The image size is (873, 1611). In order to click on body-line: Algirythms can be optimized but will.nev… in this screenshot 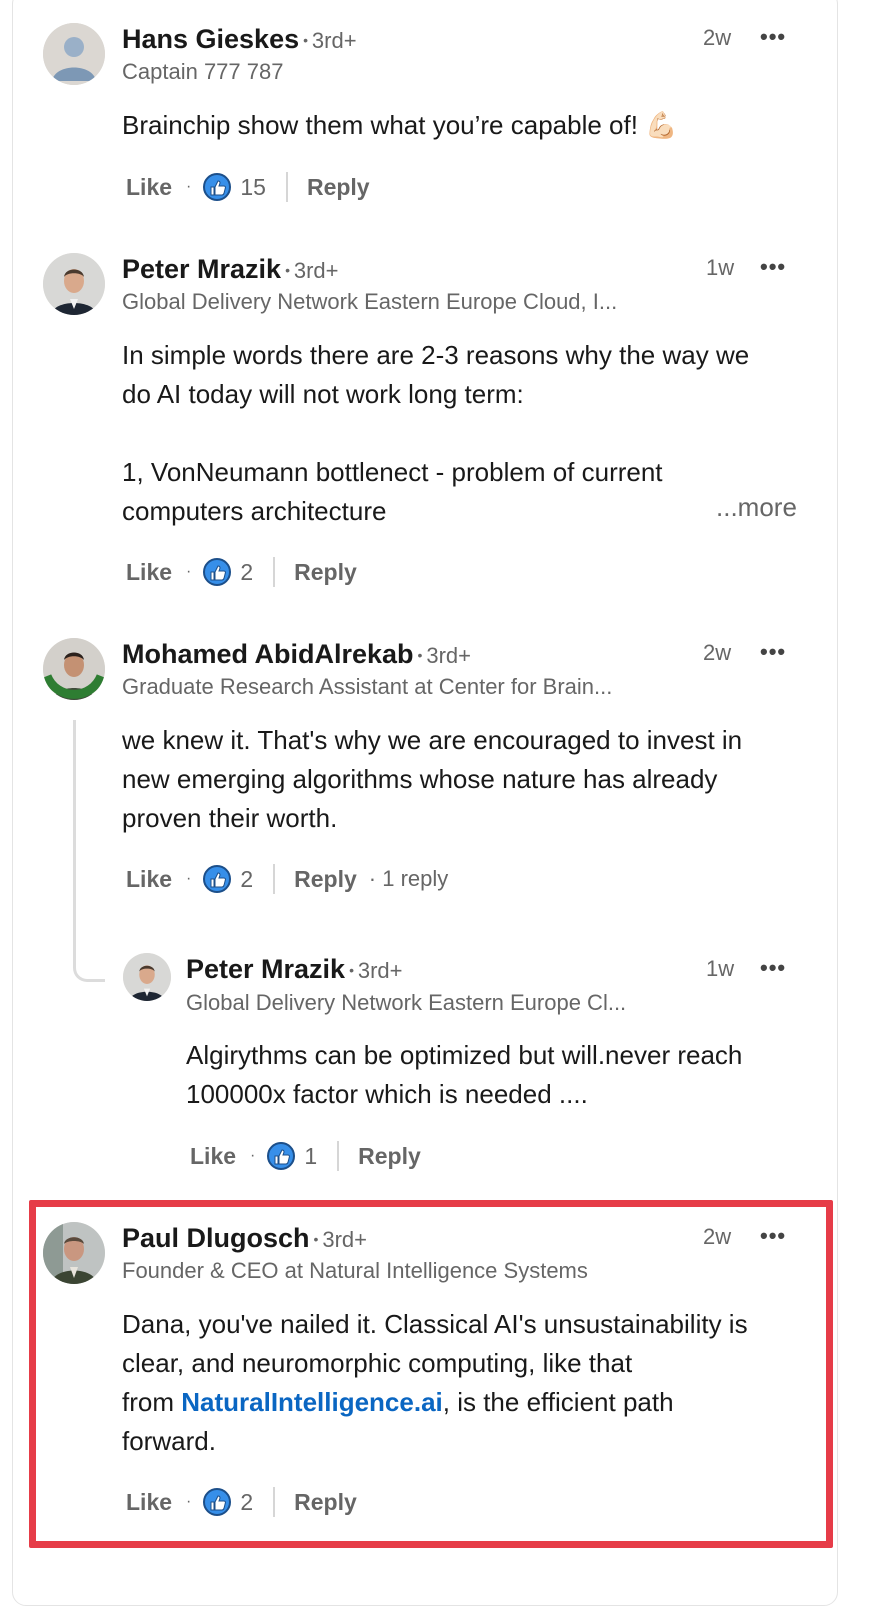, I will do `click(464, 1055)`.